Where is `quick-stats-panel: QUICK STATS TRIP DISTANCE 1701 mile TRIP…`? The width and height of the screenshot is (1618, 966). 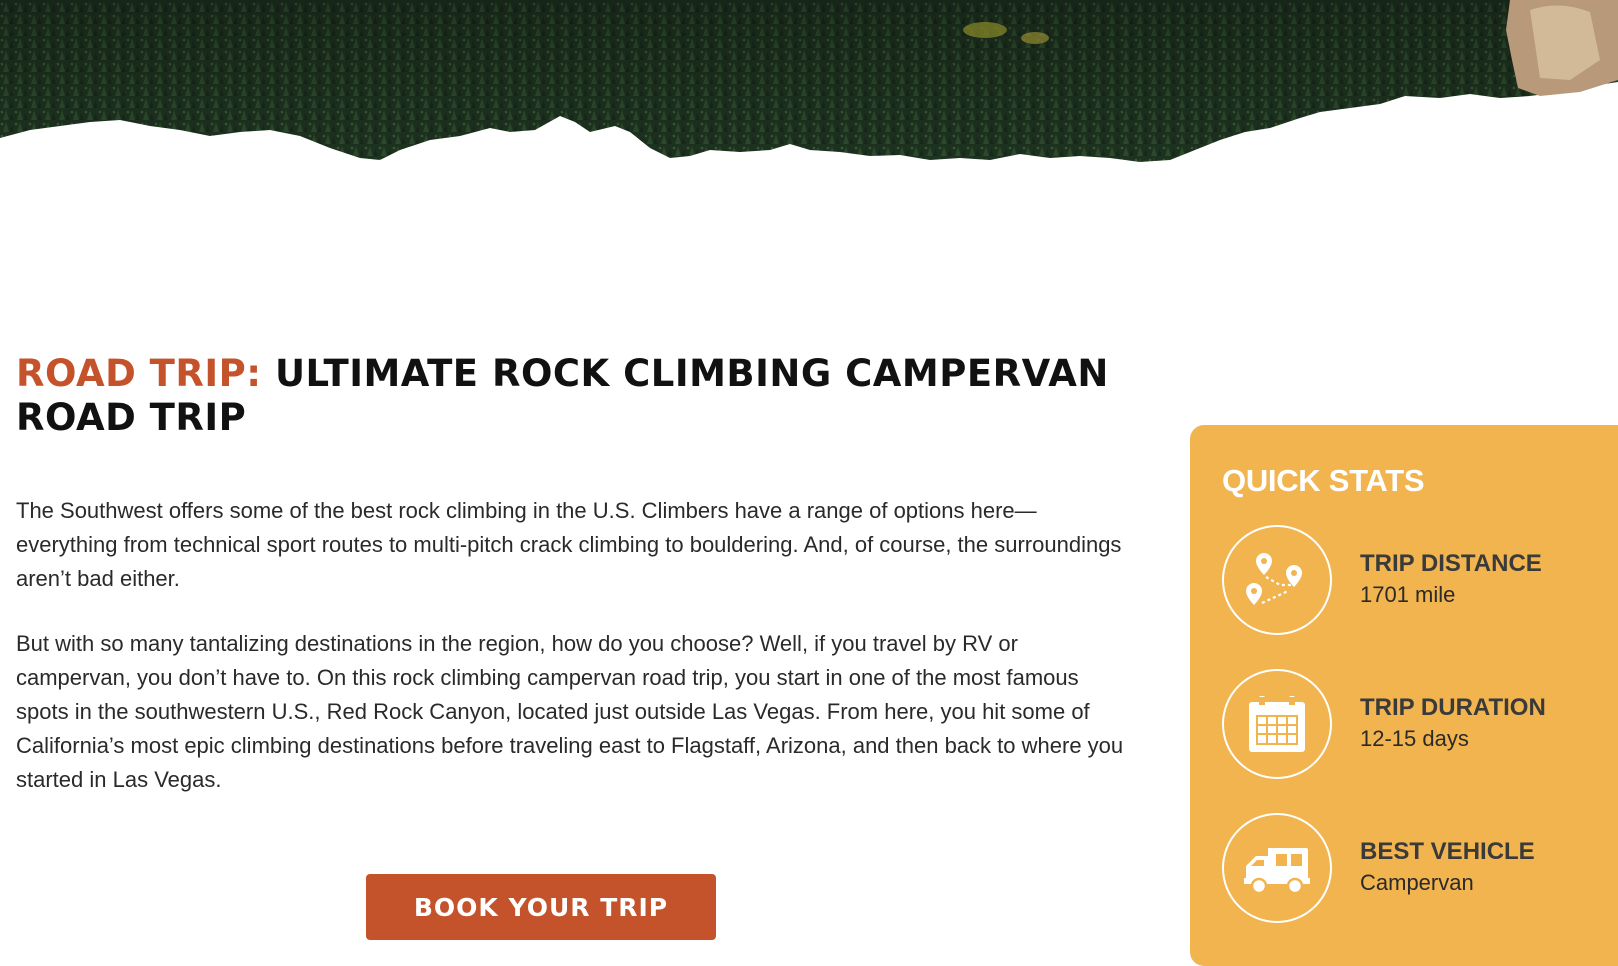 quick-stats-panel: QUICK STATS TRIP DISTANCE 1701 mile TRIP… is located at coordinates (1404, 695).